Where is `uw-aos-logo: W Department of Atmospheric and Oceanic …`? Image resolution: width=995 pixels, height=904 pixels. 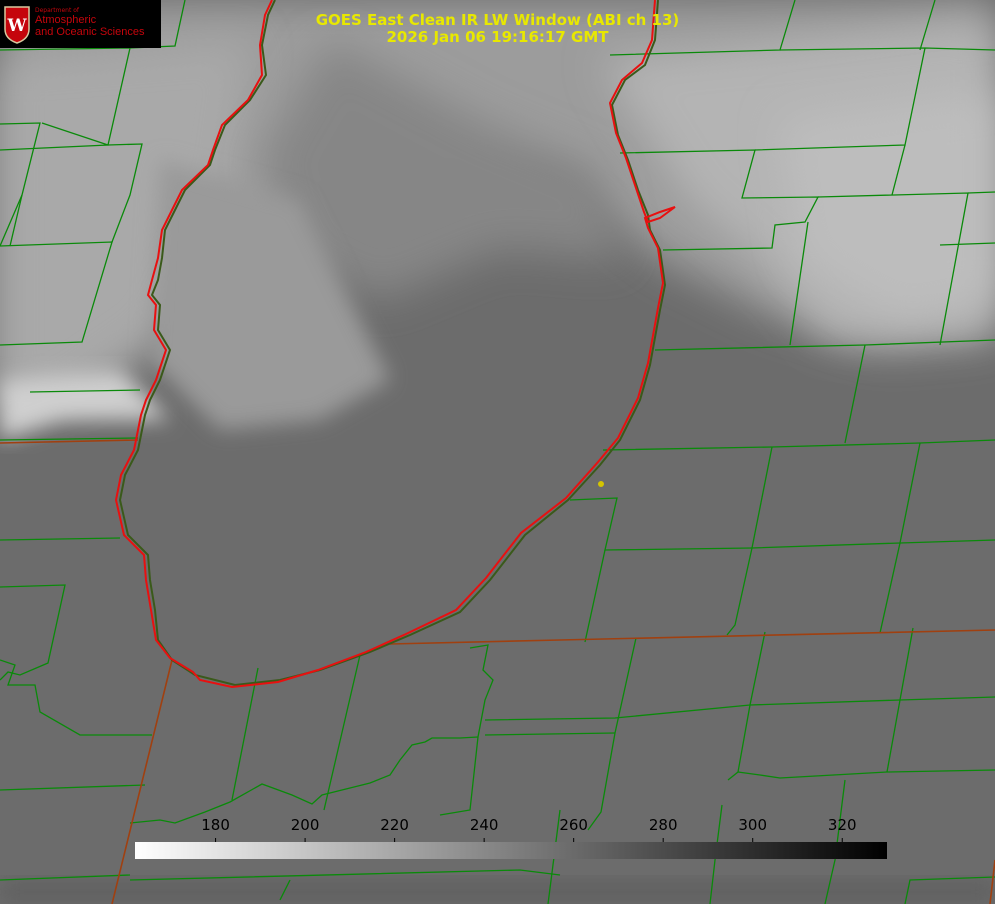 uw-aos-logo: W Department of Atmospheric and Oceanic … is located at coordinates (80, 24).